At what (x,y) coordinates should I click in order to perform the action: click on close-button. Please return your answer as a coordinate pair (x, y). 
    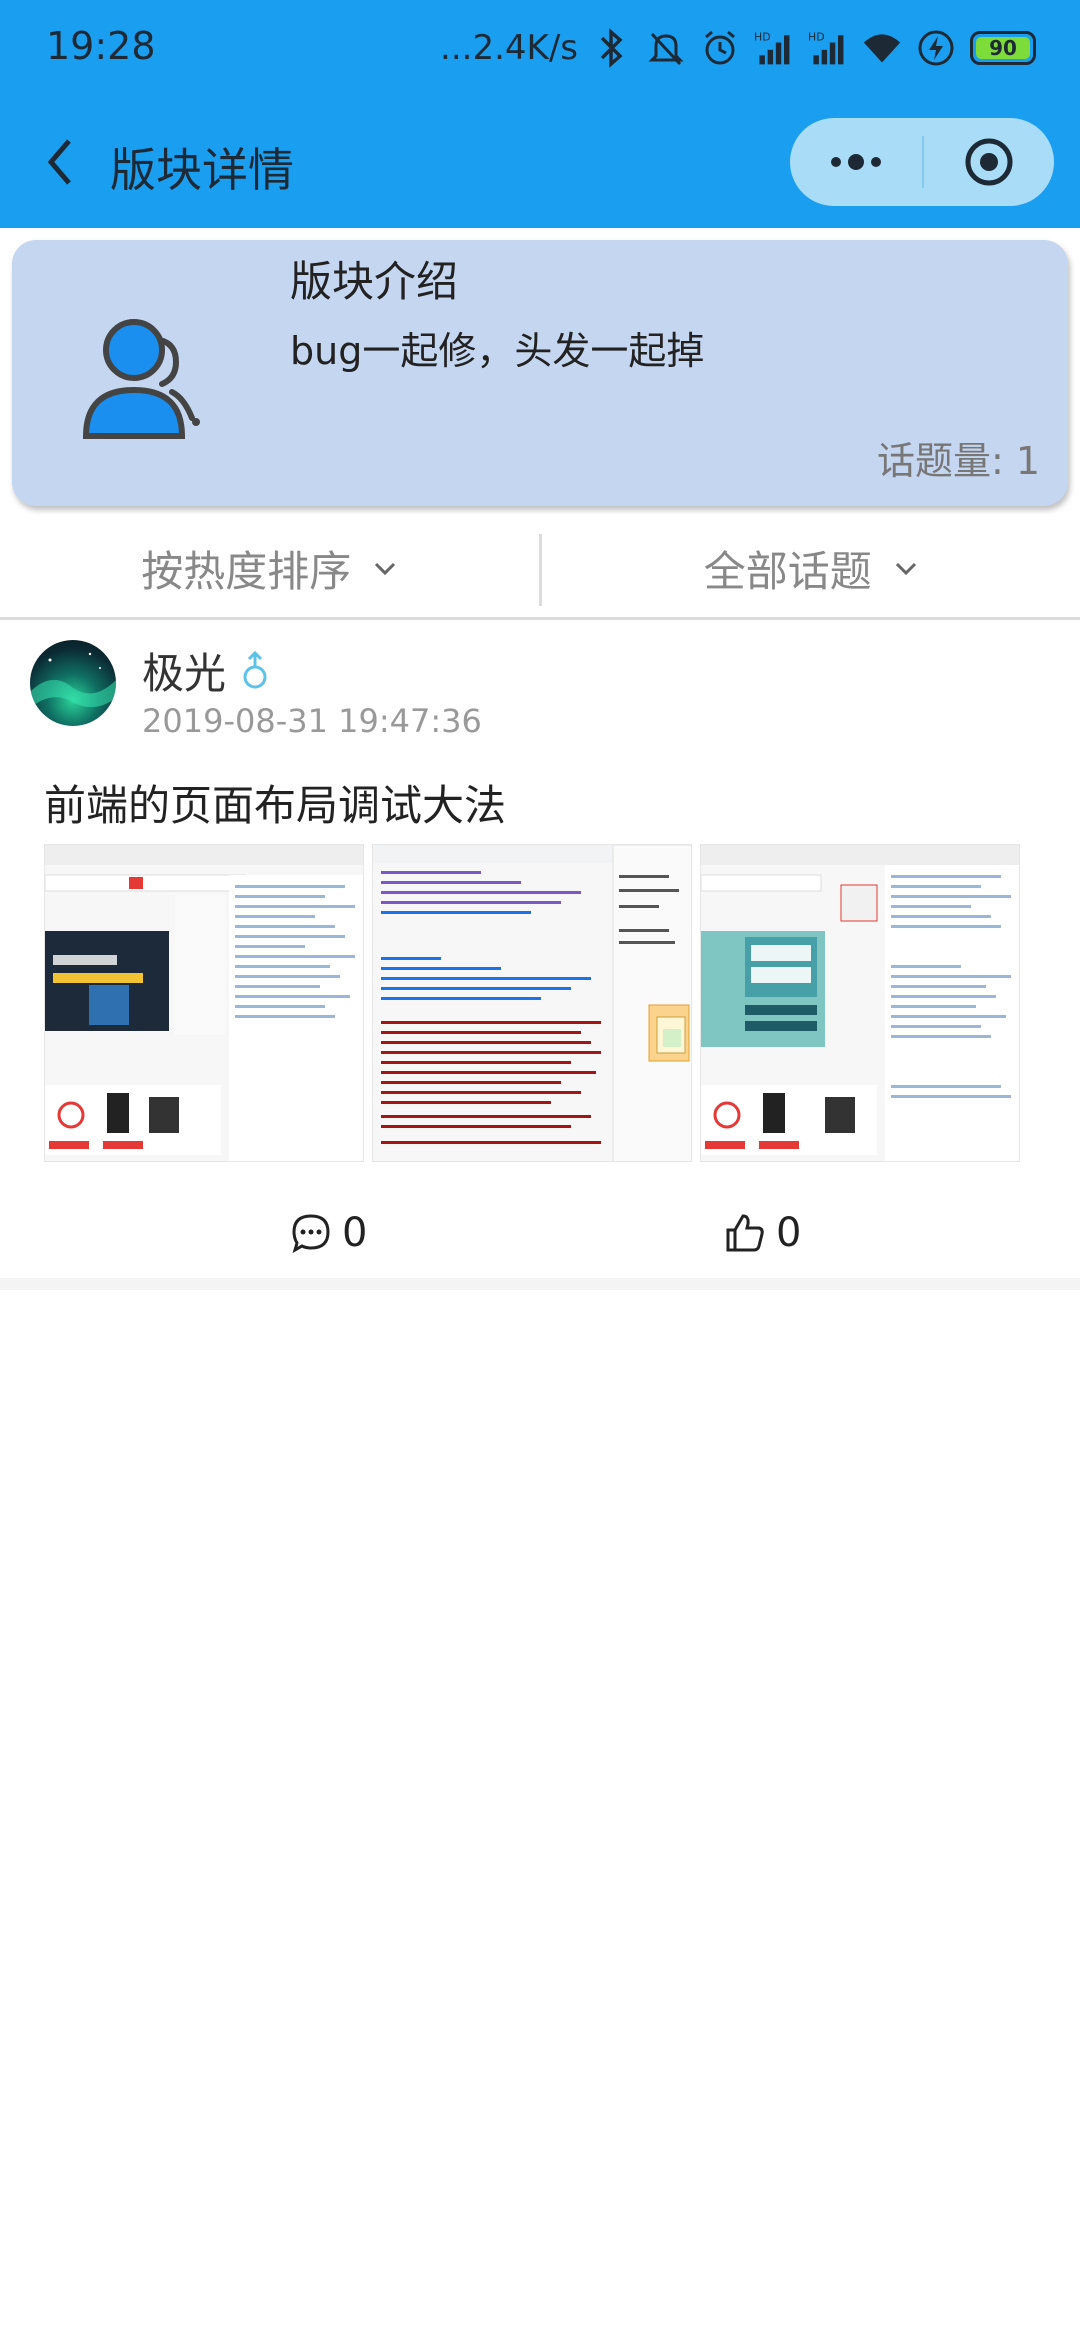
    Looking at the image, I should click on (989, 162).